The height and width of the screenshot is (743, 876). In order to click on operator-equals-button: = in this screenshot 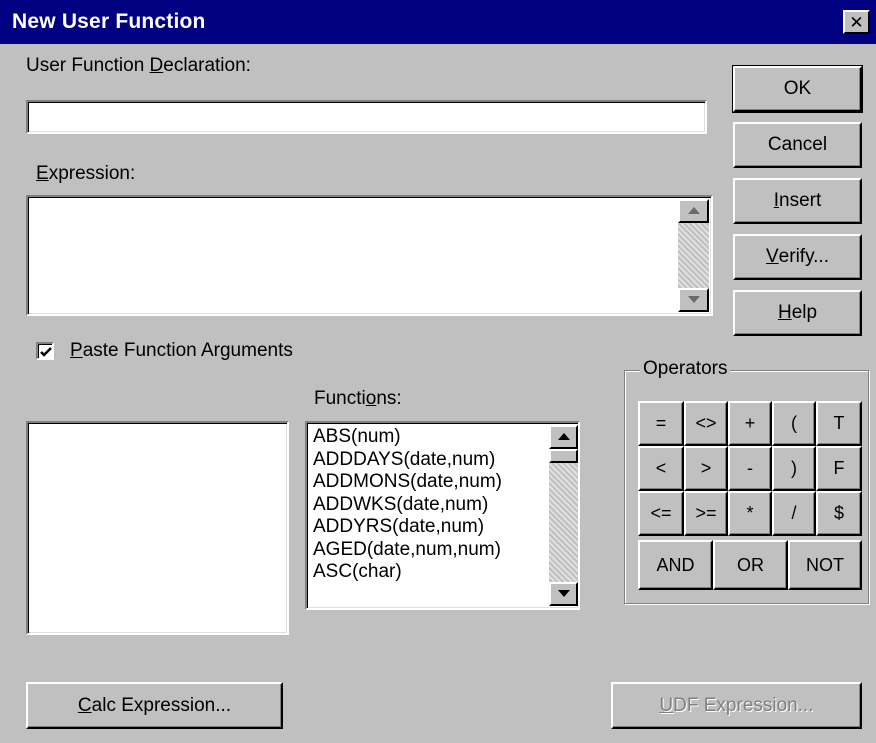, I will do `click(661, 423)`.